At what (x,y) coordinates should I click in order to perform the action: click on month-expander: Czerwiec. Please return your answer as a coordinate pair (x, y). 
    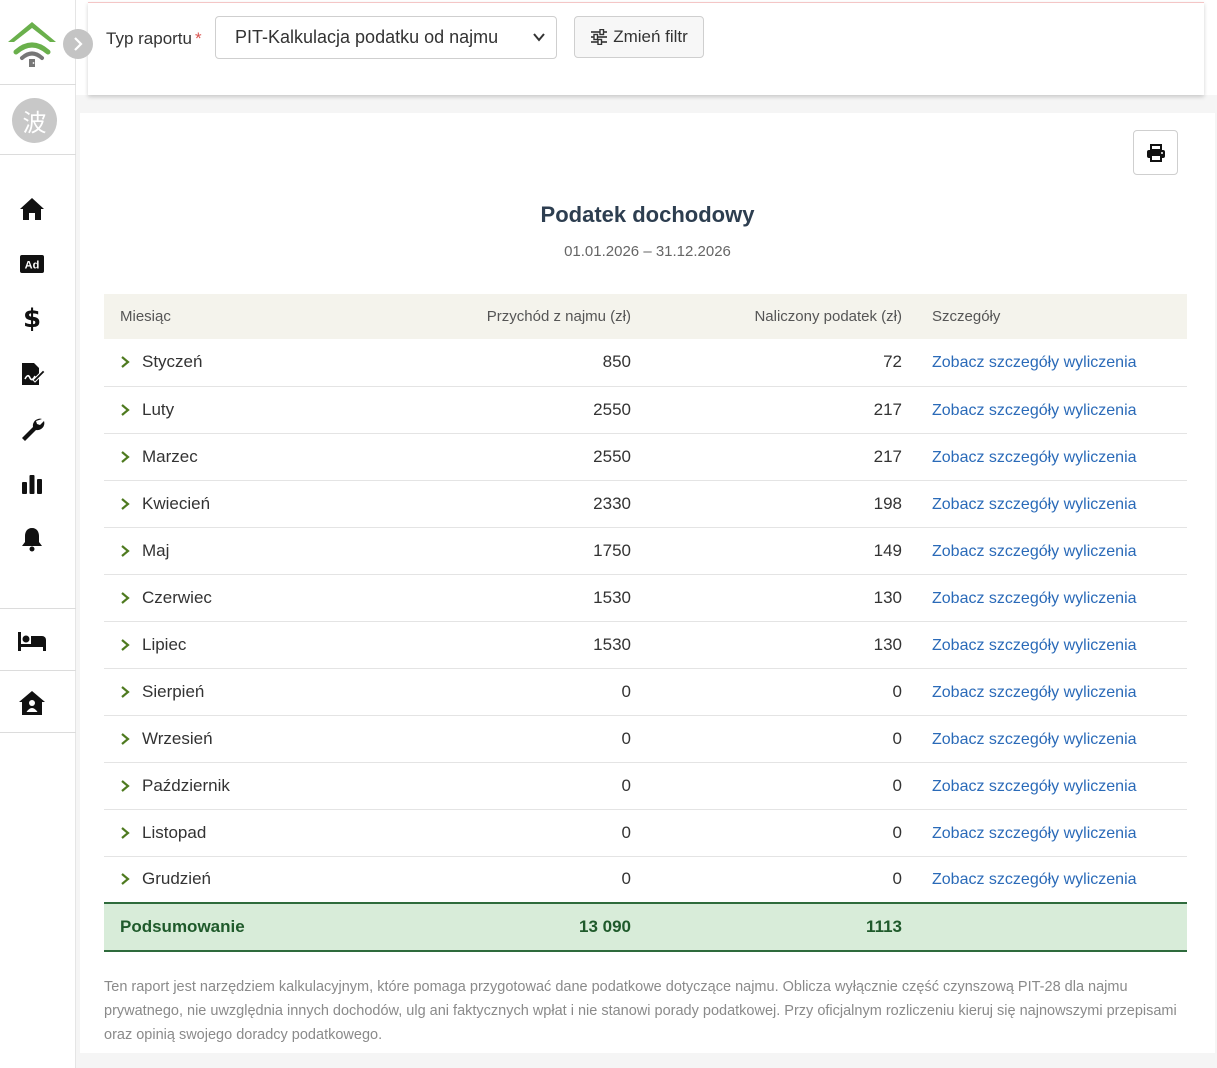
    Looking at the image, I should click on (225, 598).